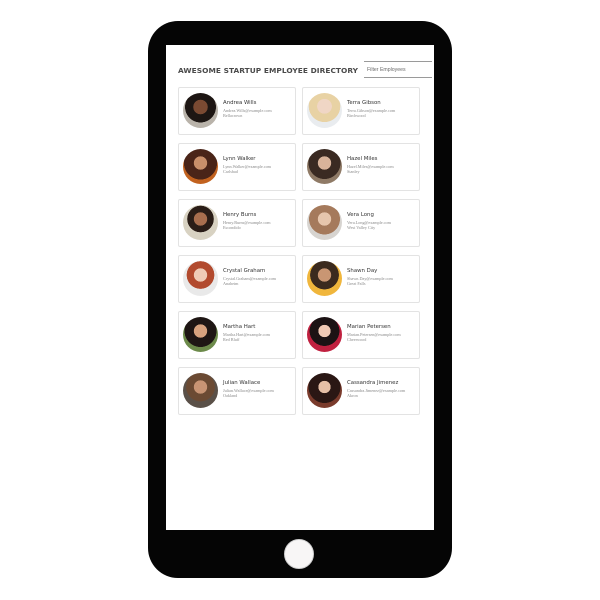 The image size is (600, 600). What do you see at coordinates (233, 116) in the screenshot?
I see `employee-city: Bellacrown` at bounding box center [233, 116].